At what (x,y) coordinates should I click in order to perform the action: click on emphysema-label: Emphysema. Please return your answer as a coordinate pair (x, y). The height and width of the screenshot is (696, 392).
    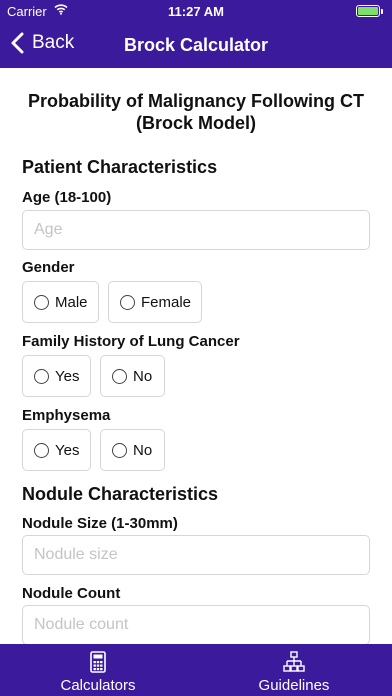
    Looking at the image, I should click on (66, 415).